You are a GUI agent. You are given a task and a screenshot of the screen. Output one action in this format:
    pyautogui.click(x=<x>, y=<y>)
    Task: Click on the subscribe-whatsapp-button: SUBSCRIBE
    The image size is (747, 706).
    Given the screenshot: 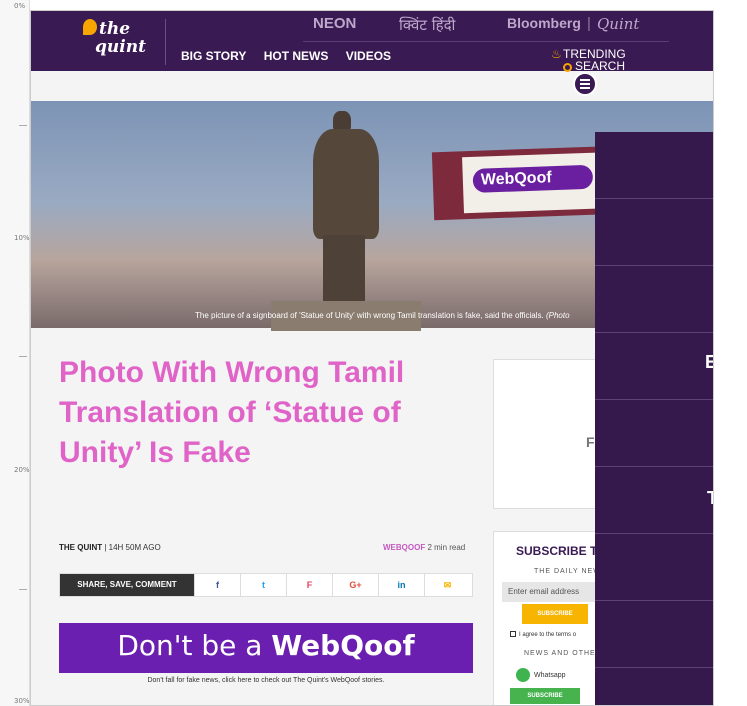 What is the action you would take?
    pyautogui.click(x=545, y=696)
    